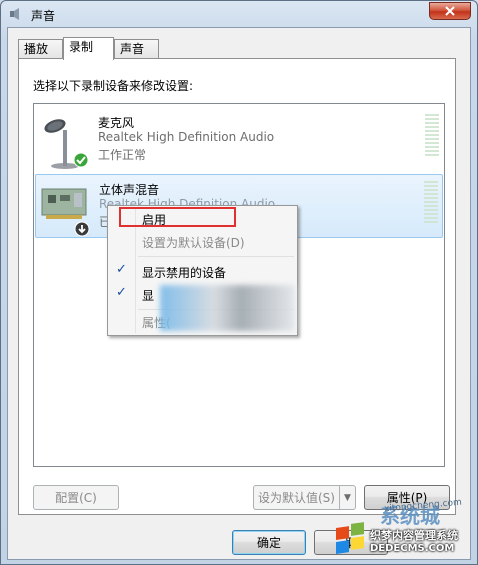 The width and height of the screenshot is (478, 565). Describe the element at coordinates (81, 160) in the screenshot. I see `check-badge-icon` at that location.